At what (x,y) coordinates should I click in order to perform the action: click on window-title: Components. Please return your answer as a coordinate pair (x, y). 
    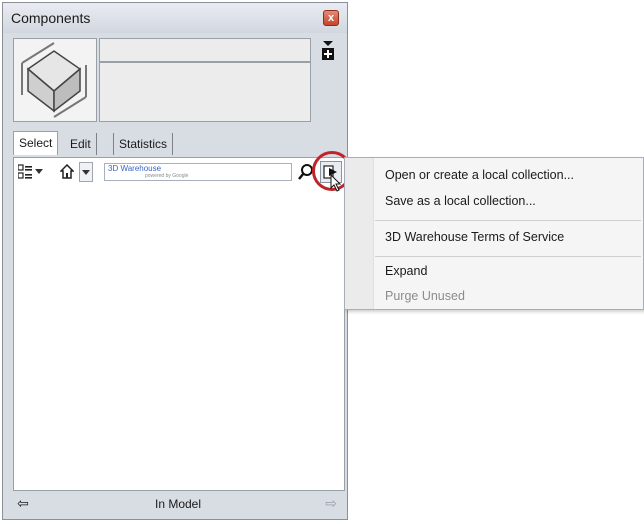
    Looking at the image, I should click on (51, 18).